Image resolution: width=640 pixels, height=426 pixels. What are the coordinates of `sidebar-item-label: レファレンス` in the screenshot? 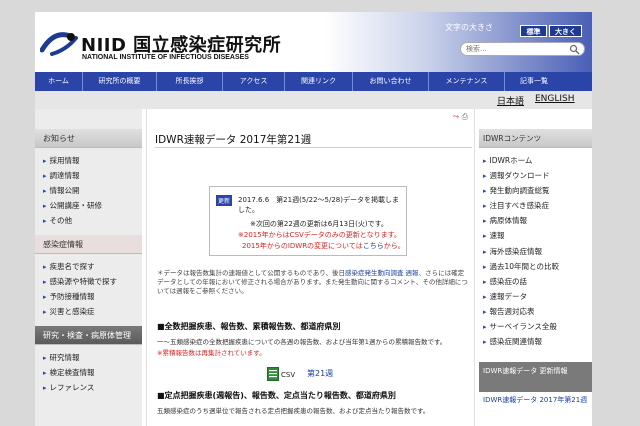 It's located at (72, 387).